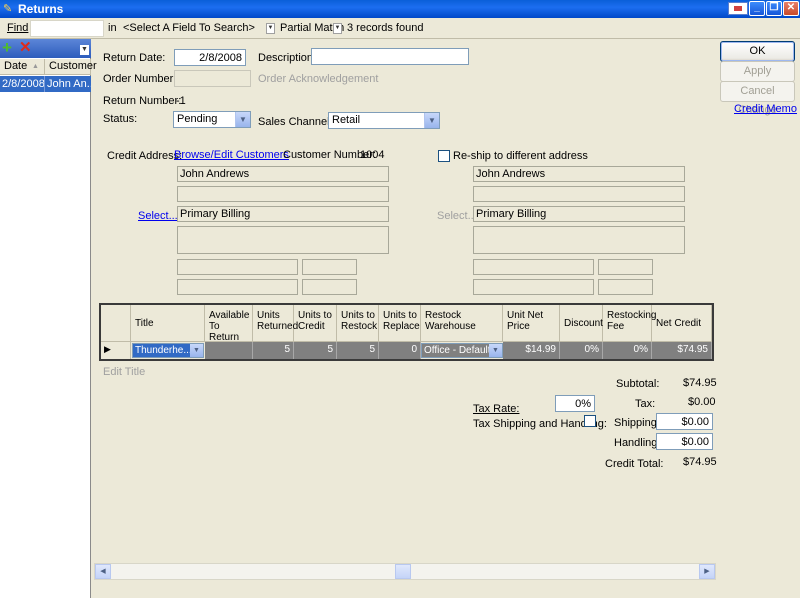  What do you see at coordinates (283, 214) in the screenshot?
I see `credit-address-type: Primary Billing` at bounding box center [283, 214].